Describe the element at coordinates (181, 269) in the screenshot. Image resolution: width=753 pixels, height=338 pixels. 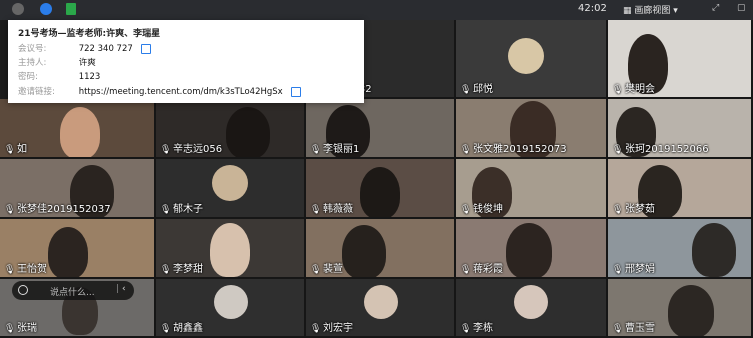
I see `participant-name: 🎙 李梦甜` at that location.